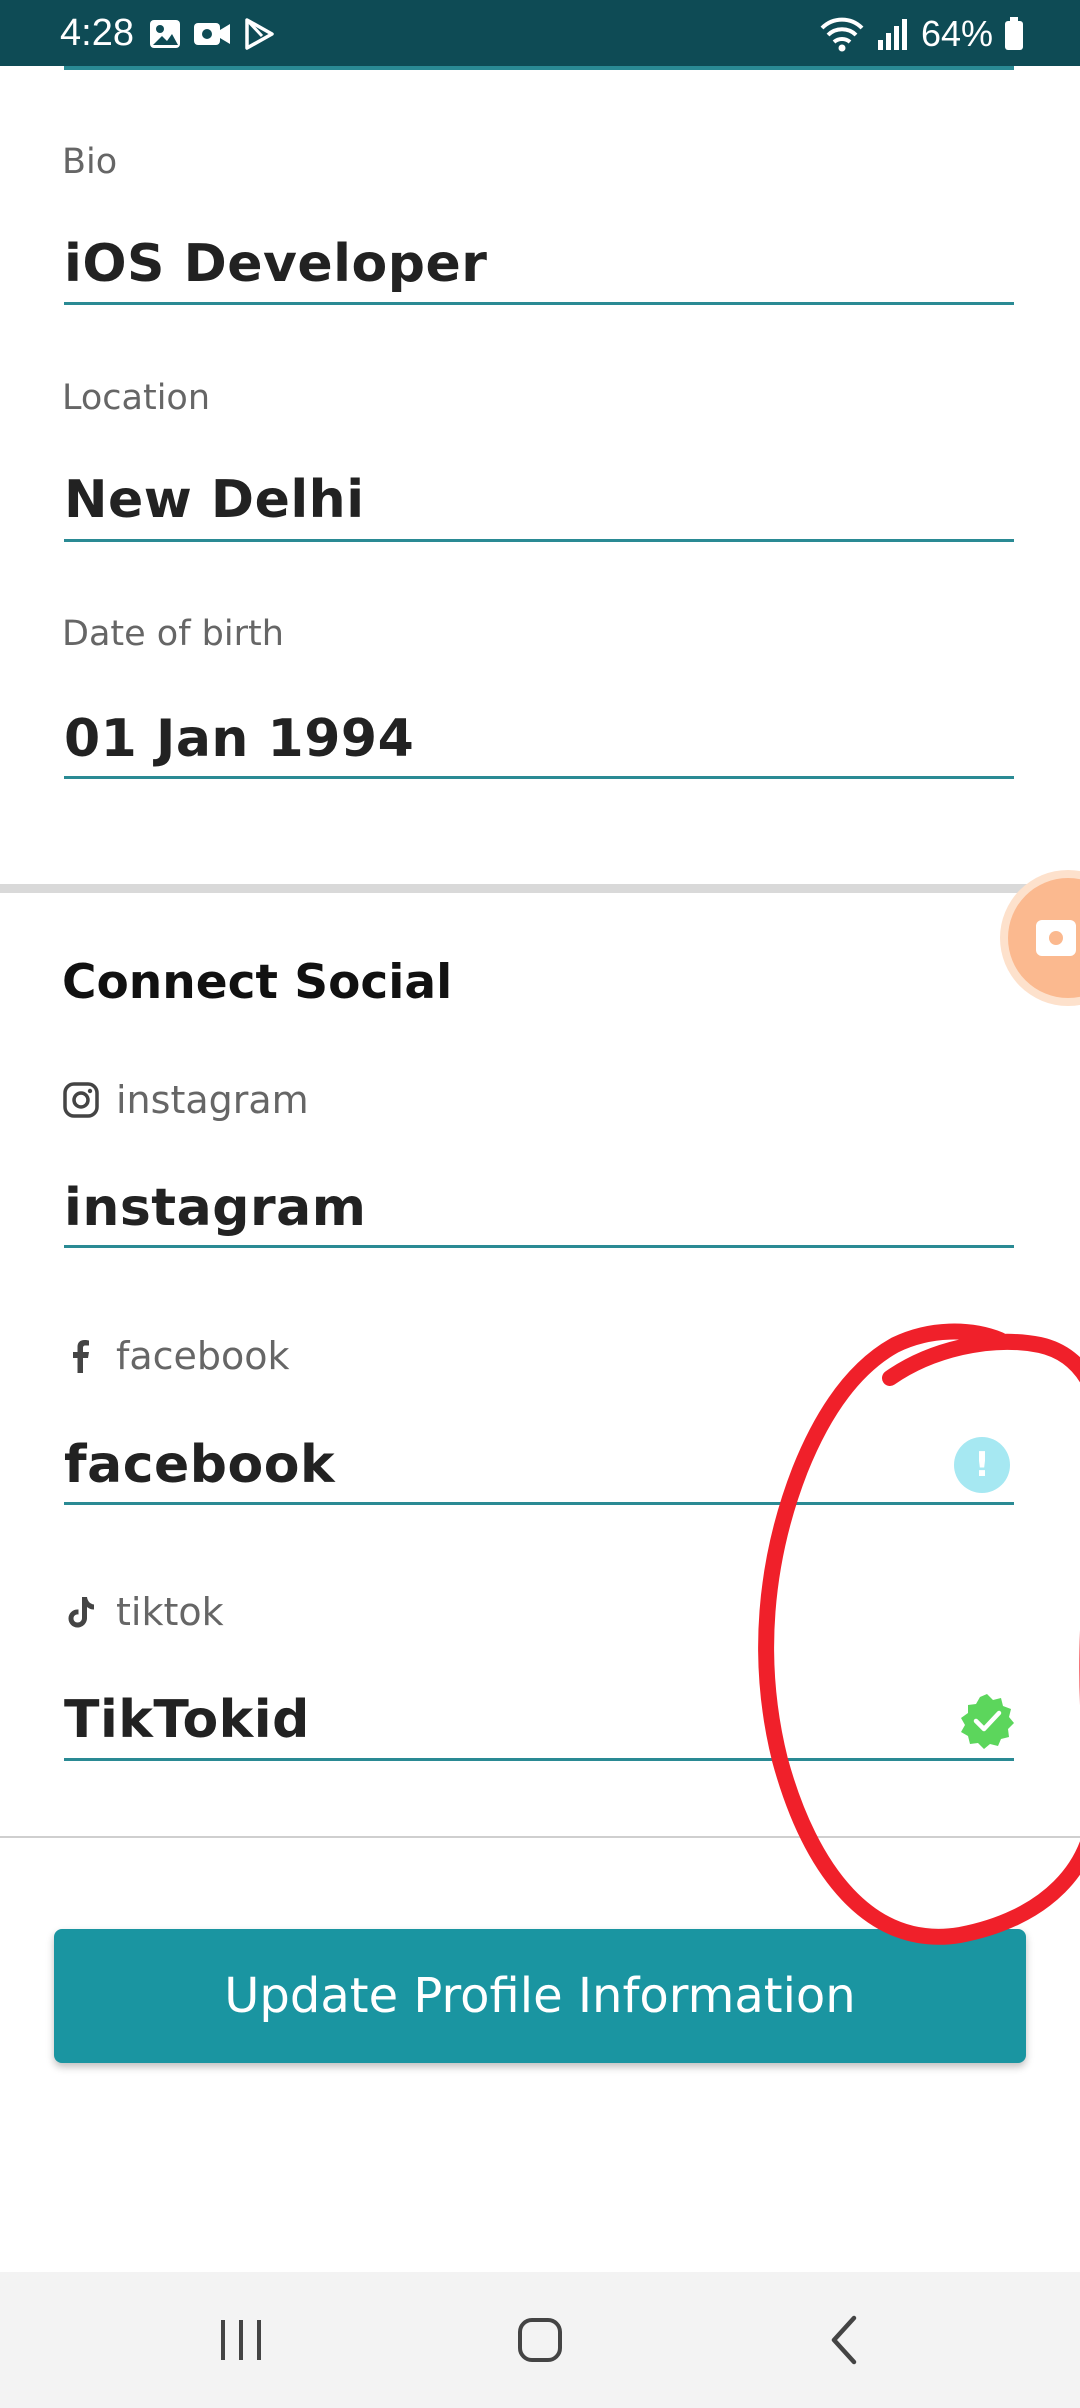 The height and width of the screenshot is (2408, 1080). What do you see at coordinates (187, 1720) in the screenshot?
I see `tiktok-input: TikTokid` at bounding box center [187, 1720].